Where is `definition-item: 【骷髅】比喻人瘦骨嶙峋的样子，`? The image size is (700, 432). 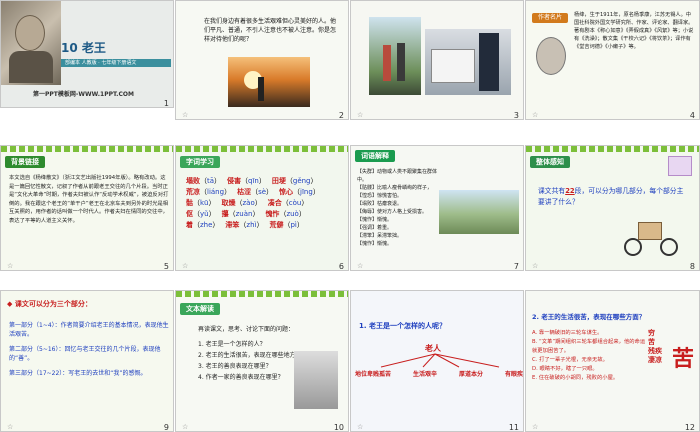 definition-item: 【骷髅】比喻人瘦骨嶙峋的样子， is located at coordinates (395, 188).